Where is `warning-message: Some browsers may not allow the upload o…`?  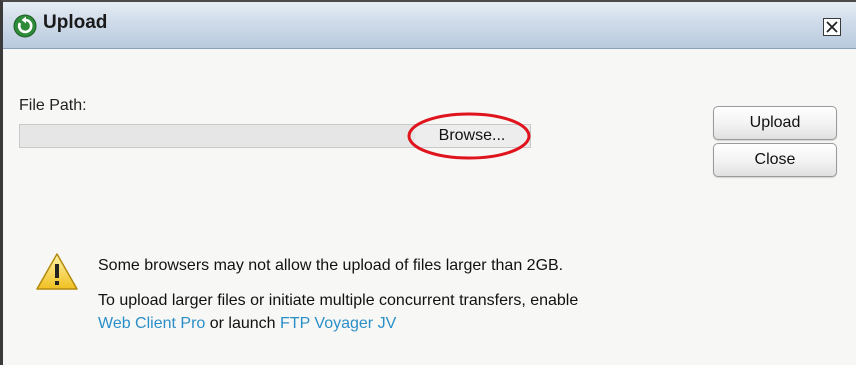 warning-message: Some browsers may not allow the upload o… is located at coordinates (331, 265).